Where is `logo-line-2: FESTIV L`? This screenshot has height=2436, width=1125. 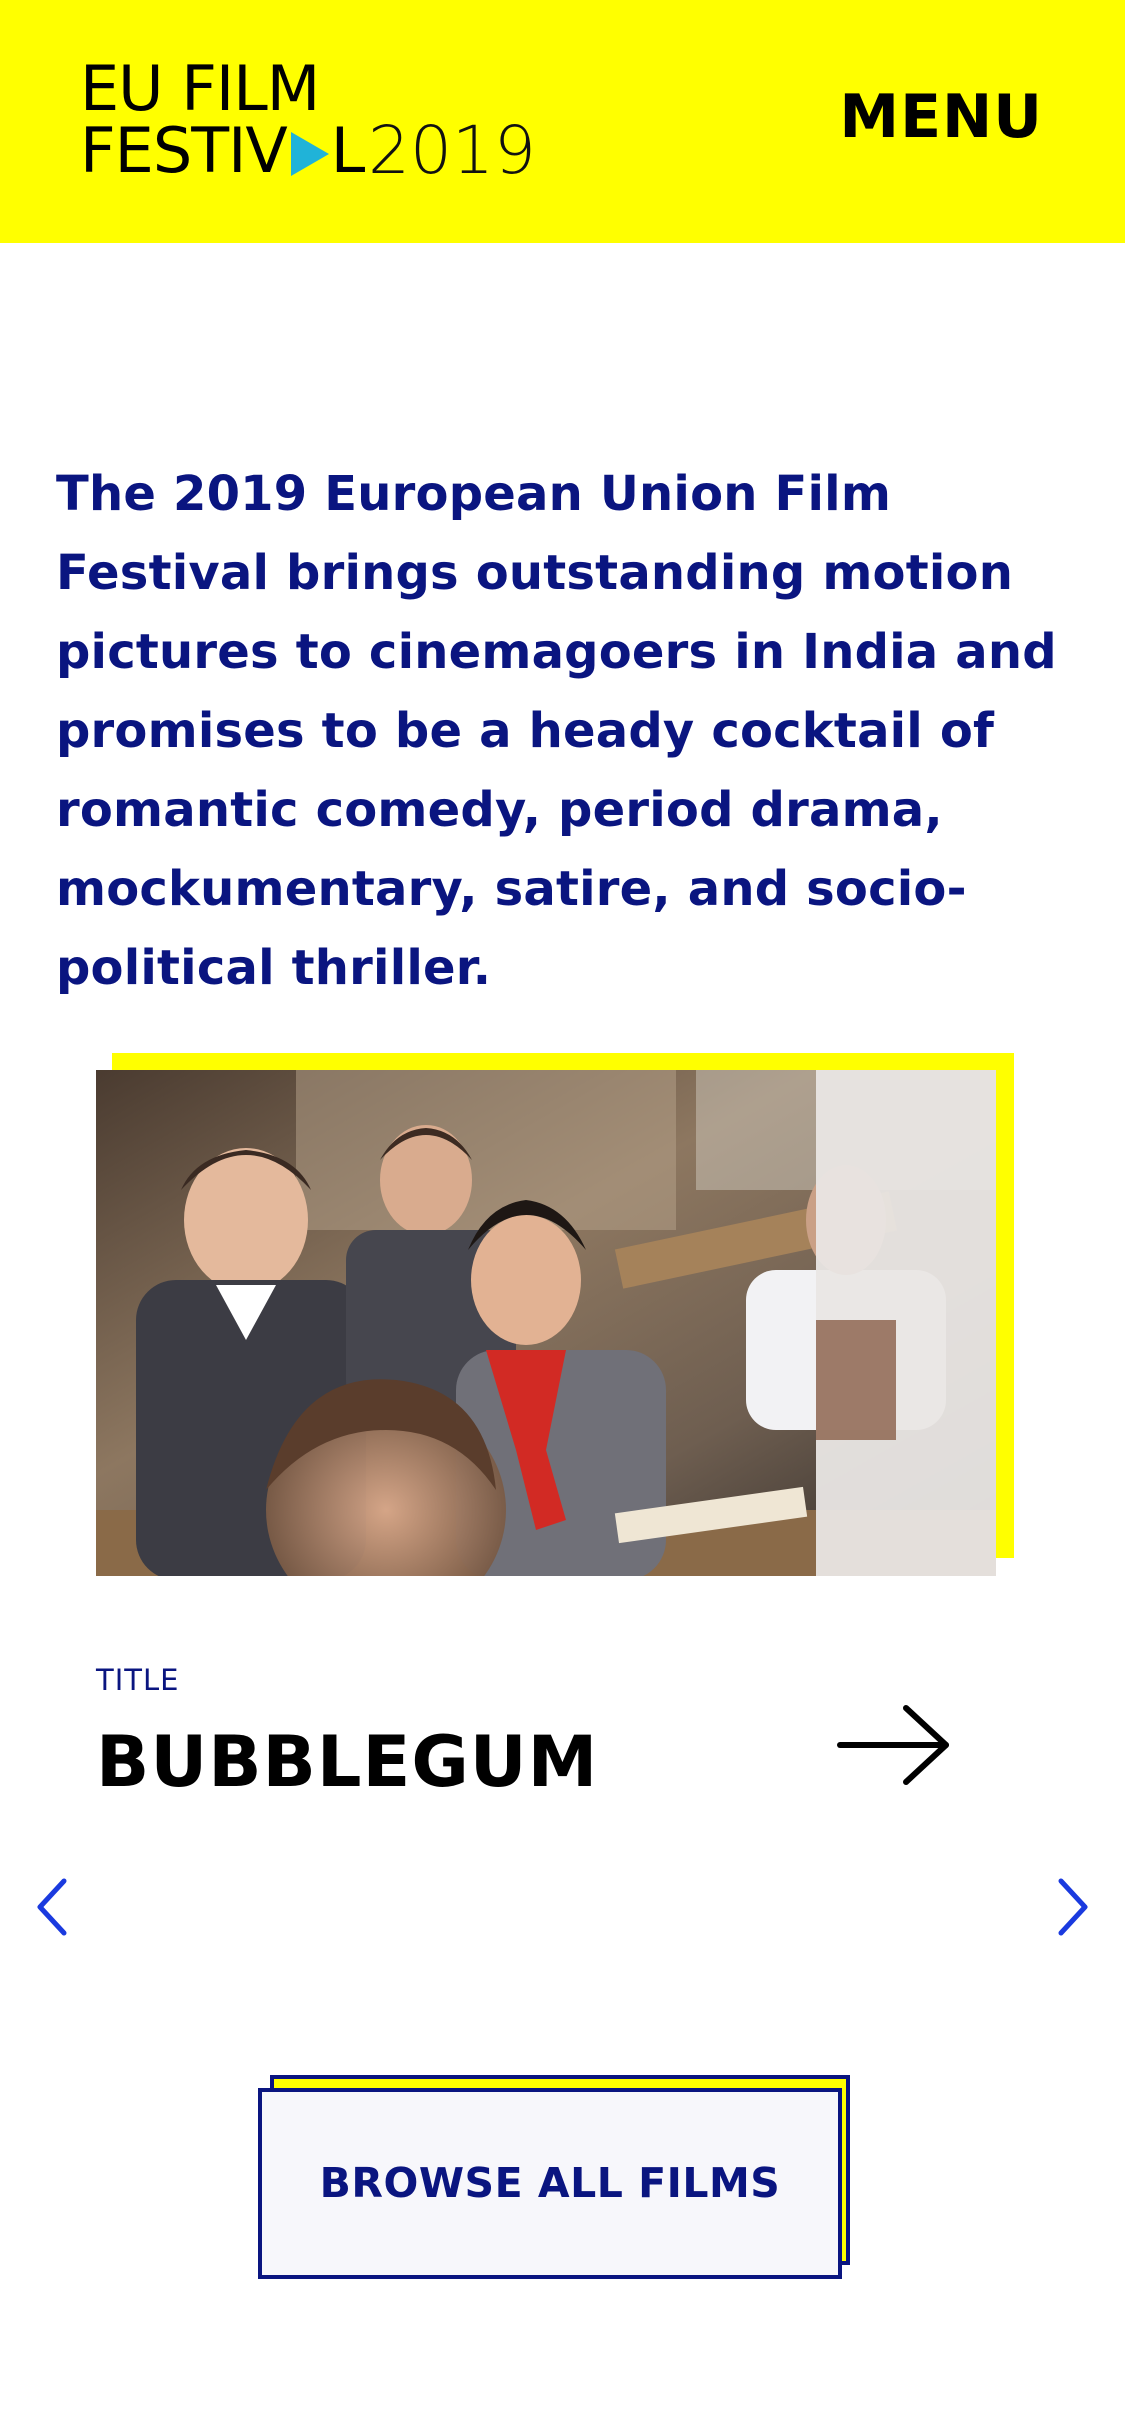 logo-line-2: FESTIV L is located at coordinates (222, 151).